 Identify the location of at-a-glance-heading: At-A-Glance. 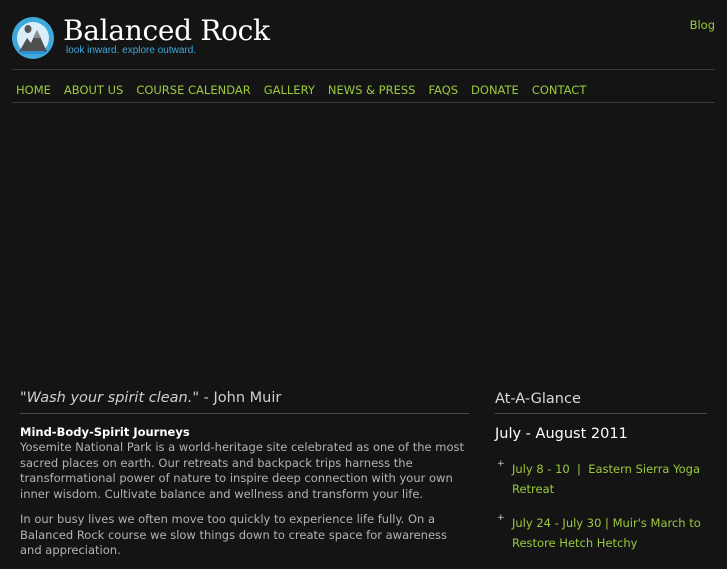
(538, 399).